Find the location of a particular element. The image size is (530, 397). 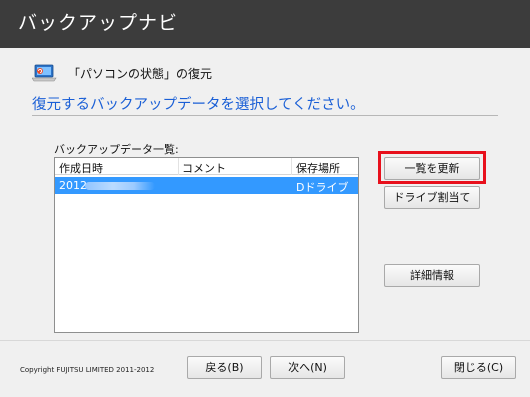

backup-list-header: 作成日時 コメント 保存場所 is located at coordinates (206, 166).